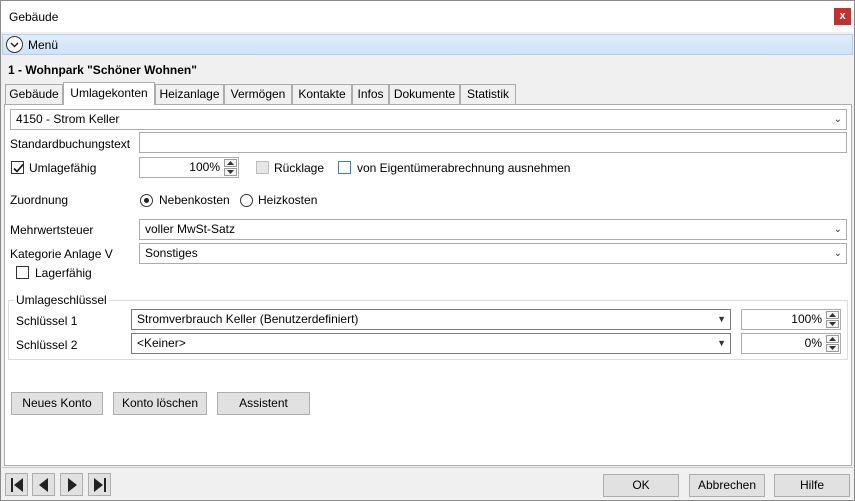 The width and height of the screenshot is (855, 501). Describe the element at coordinates (194, 200) in the screenshot. I see `radio-nebenkosten-label: Nebenkosten` at that location.